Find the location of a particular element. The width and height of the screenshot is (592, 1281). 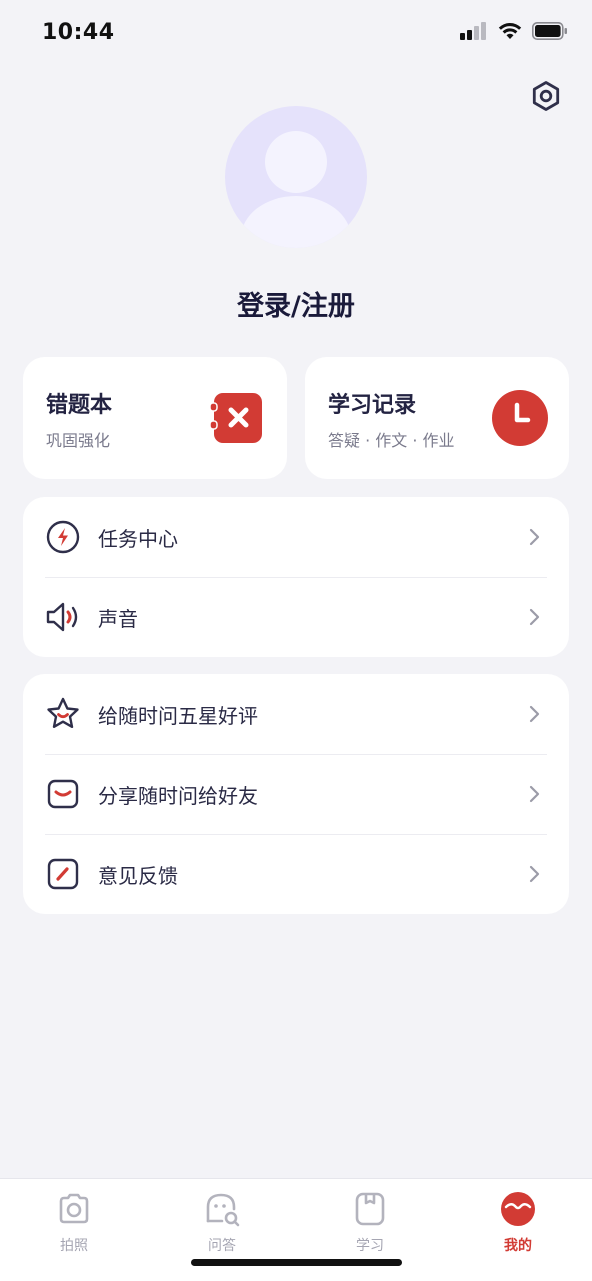

book-icon is located at coordinates (370, 1209).